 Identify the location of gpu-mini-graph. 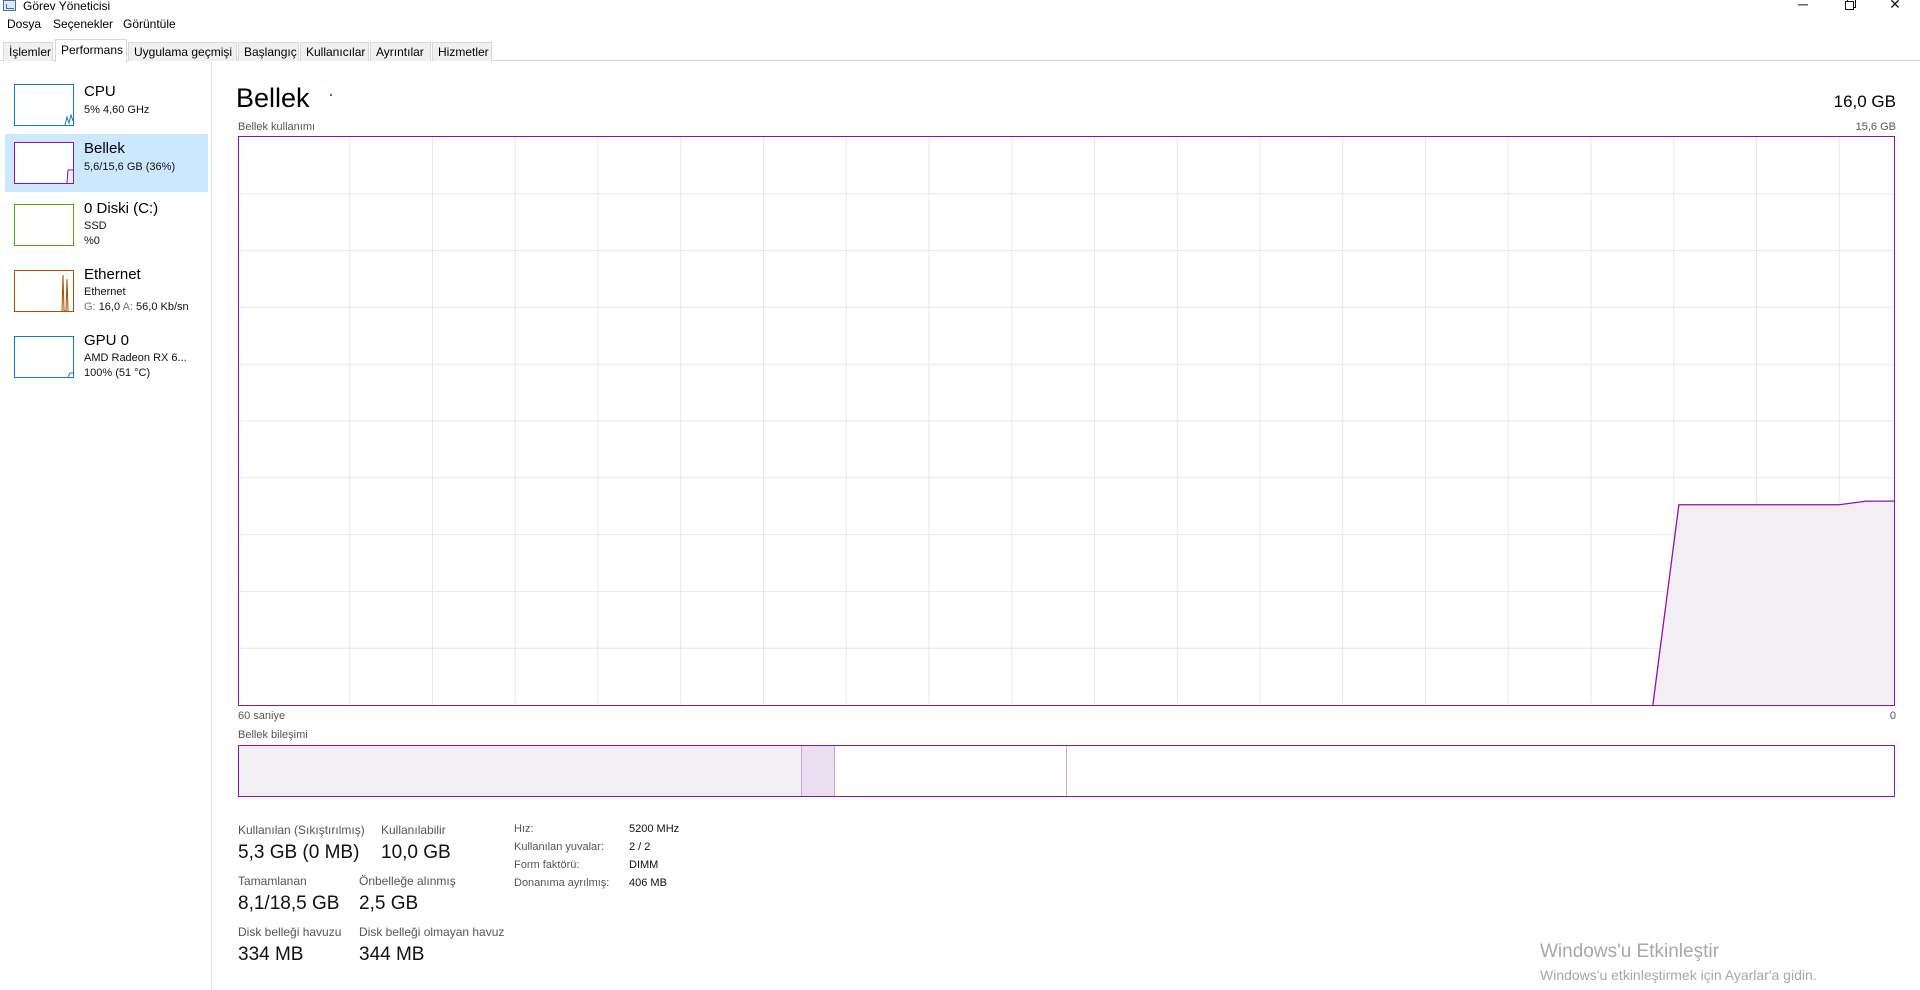
(70, 374).